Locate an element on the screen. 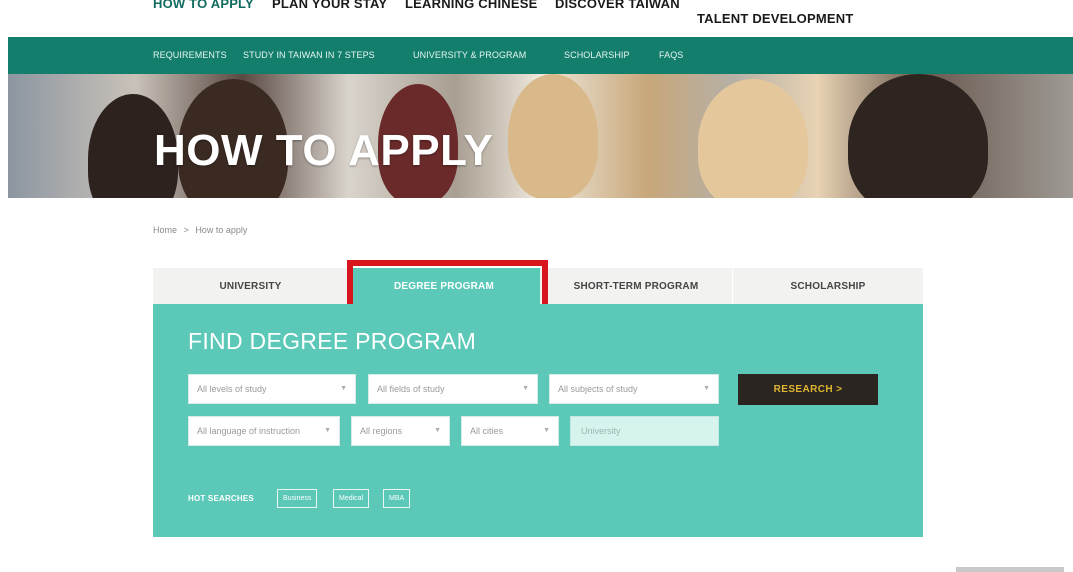 This screenshot has width=1073, height=572. topnav-plan-your-stay: PLAN YOUR STAY is located at coordinates (329, 5).